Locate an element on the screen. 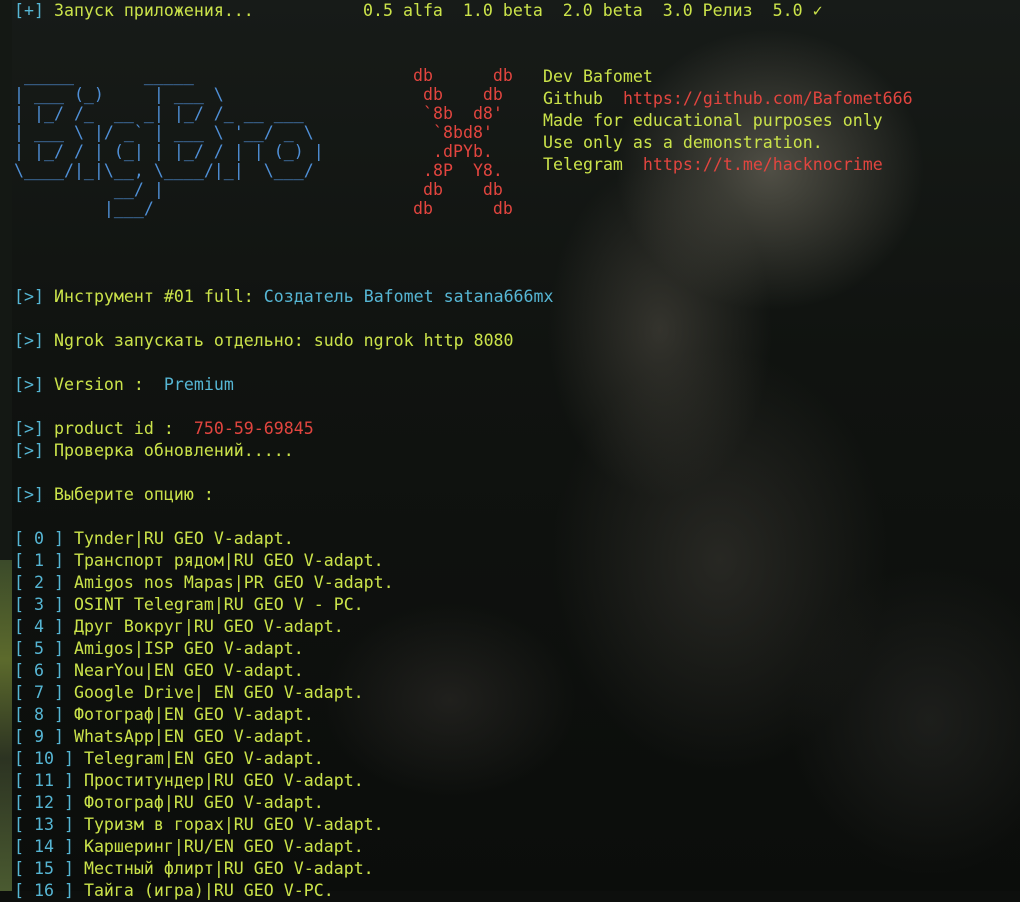 The image size is (1020, 902). option-item: [ 2 ] Amigos nos Mapas|PR GEO V-adapt. is located at coordinates (204, 583).